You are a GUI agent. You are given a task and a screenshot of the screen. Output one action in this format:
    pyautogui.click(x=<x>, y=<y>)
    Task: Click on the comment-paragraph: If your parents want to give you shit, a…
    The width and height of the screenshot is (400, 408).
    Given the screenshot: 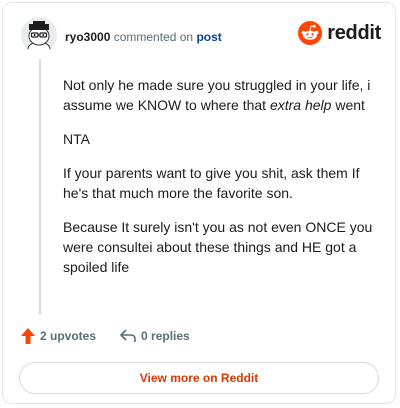 What is the action you would take?
    pyautogui.click(x=211, y=183)
    